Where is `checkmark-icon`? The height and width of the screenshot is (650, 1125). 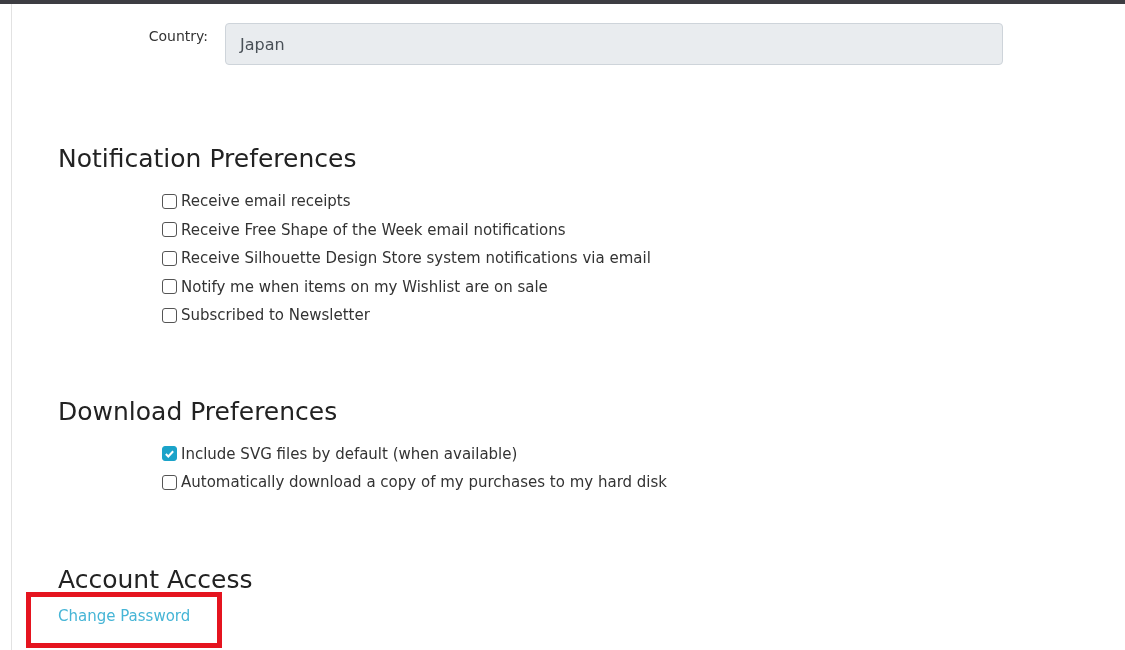
checkmark-icon is located at coordinates (169, 454).